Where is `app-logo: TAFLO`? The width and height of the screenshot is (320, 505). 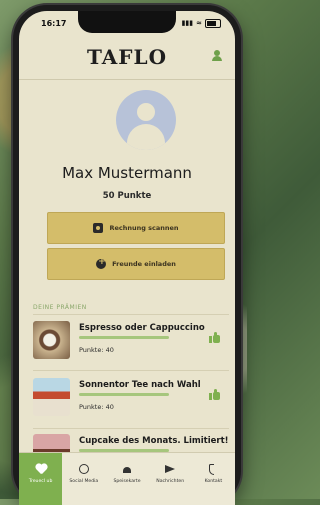
app-logo: TAFLO is located at coordinates (127, 57).